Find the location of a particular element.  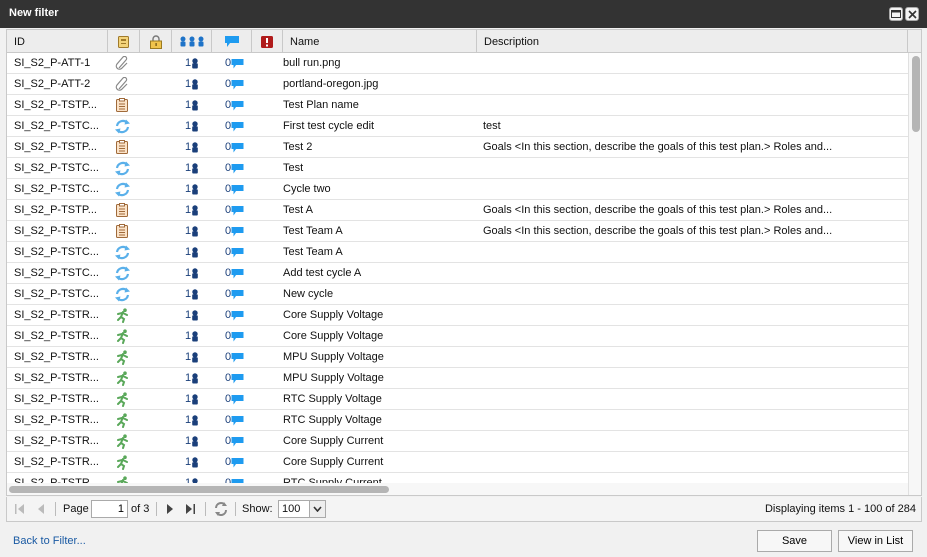

test-run-icon is located at coordinates (122, 441).